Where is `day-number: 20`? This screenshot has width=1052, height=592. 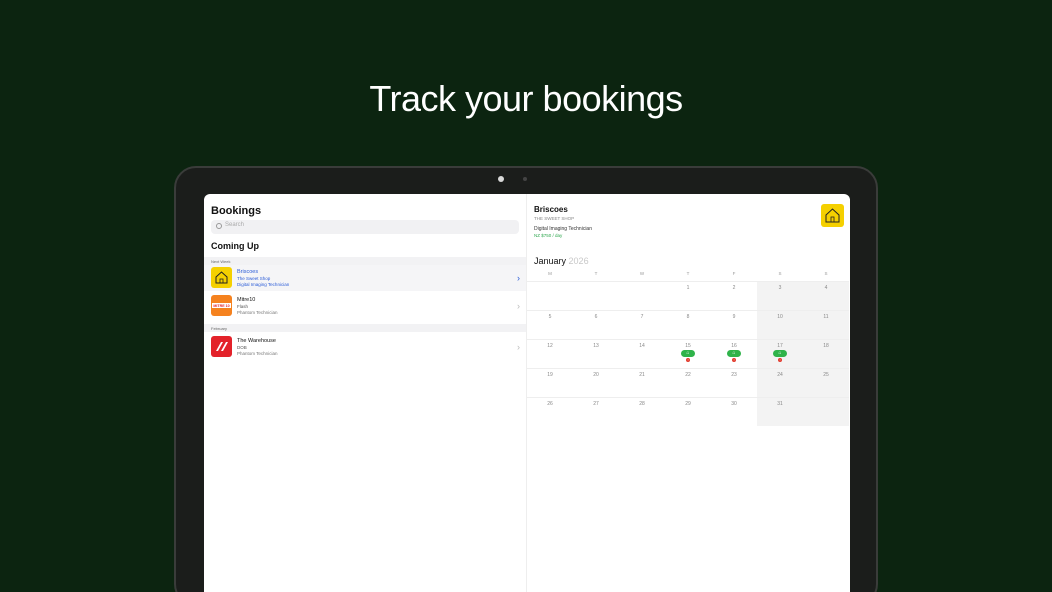 day-number: 20 is located at coordinates (596, 375).